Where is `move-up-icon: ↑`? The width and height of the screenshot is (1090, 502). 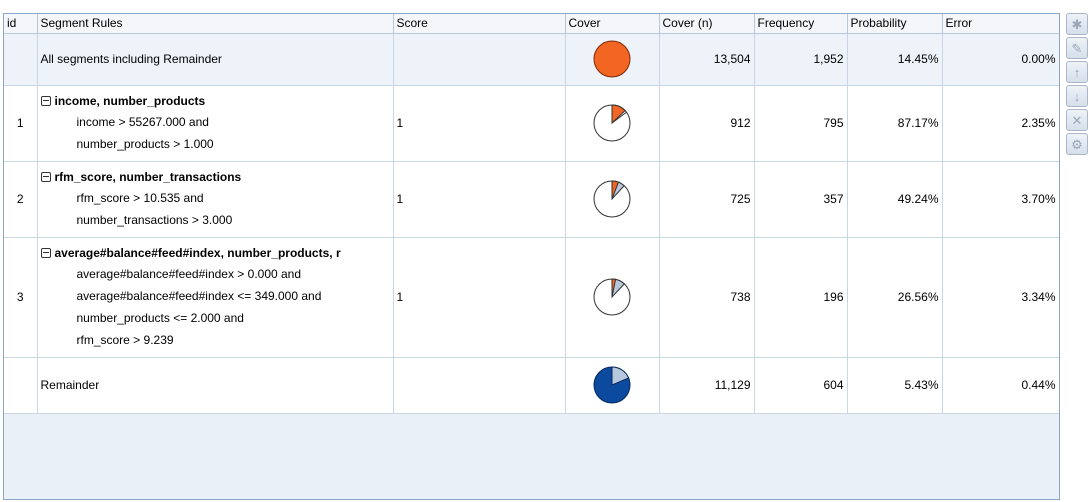
move-up-icon: ↑ is located at coordinates (1077, 72).